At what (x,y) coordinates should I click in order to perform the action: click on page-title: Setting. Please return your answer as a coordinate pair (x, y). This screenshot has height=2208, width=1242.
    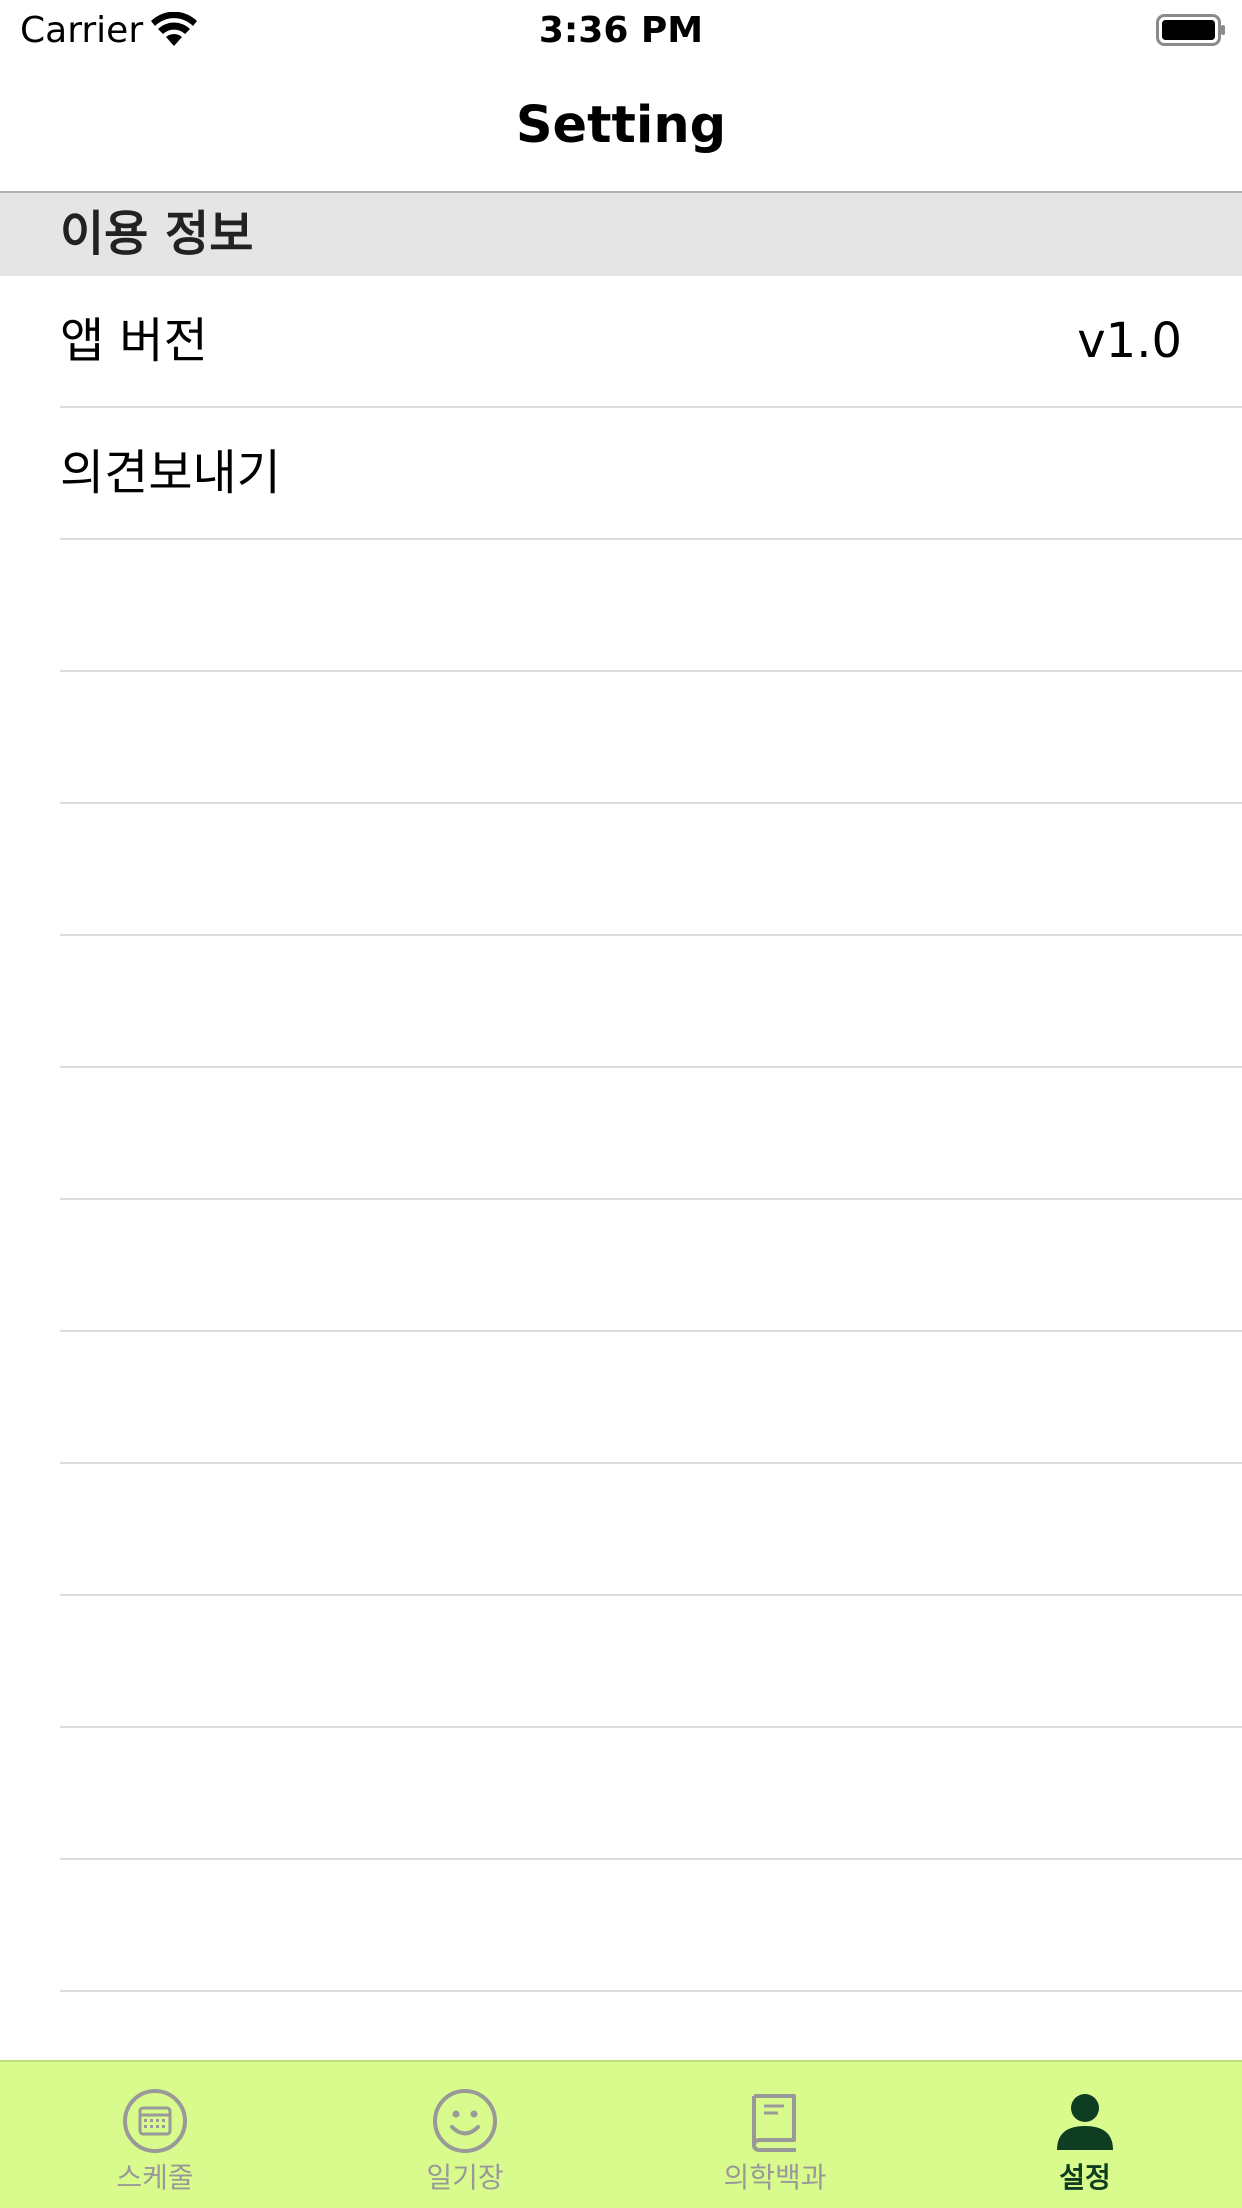
    Looking at the image, I should click on (621, 125).